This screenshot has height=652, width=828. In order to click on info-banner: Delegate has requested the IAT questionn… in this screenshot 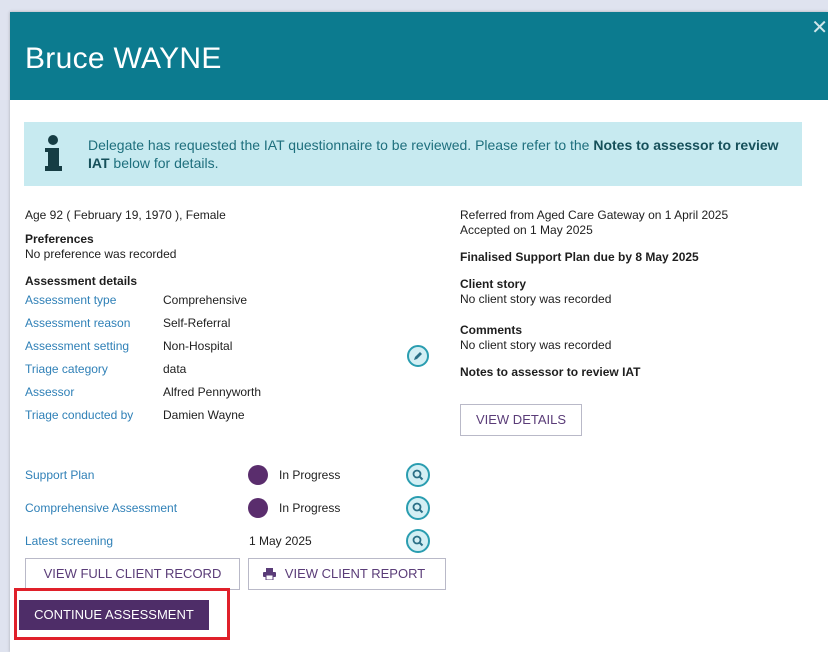, I will do `click(413, 154)`.